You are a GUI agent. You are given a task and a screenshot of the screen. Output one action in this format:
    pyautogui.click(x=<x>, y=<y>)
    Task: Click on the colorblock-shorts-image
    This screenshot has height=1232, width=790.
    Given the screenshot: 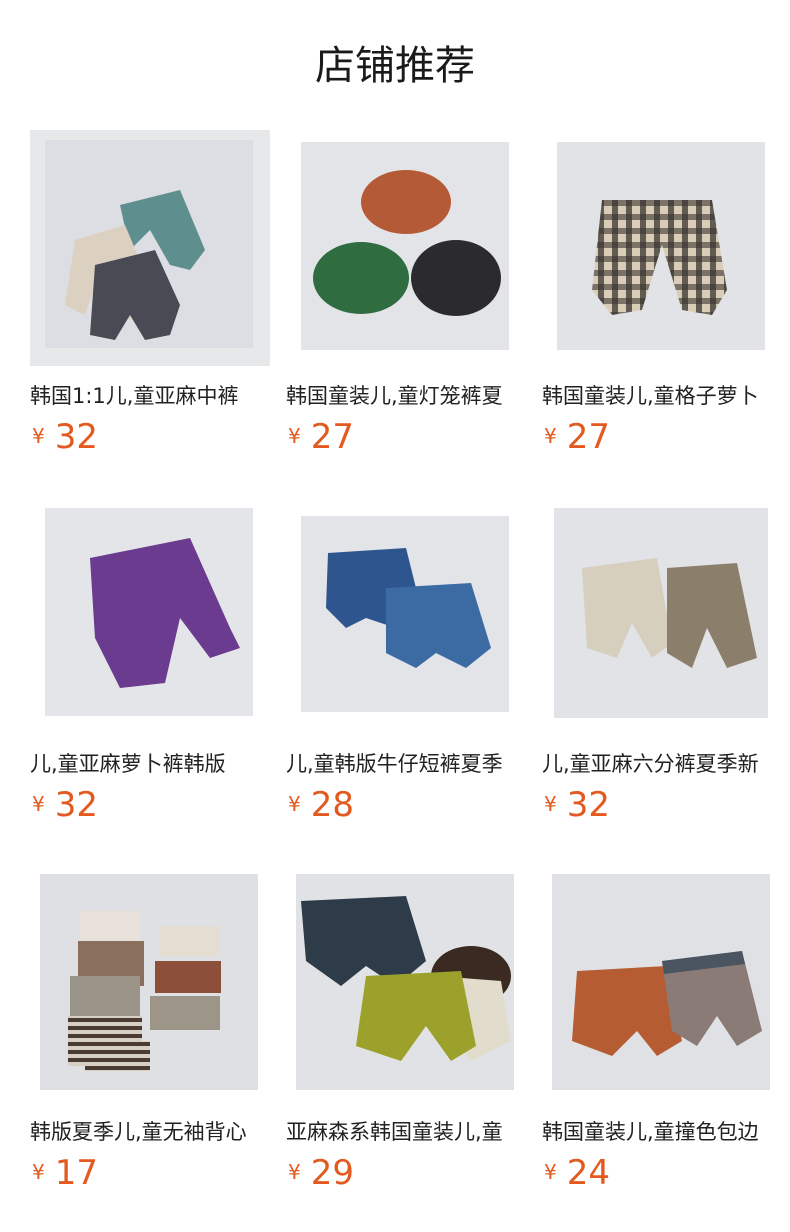 What is the action you would take?
    pyautogui.click(x=662, y=984)
    